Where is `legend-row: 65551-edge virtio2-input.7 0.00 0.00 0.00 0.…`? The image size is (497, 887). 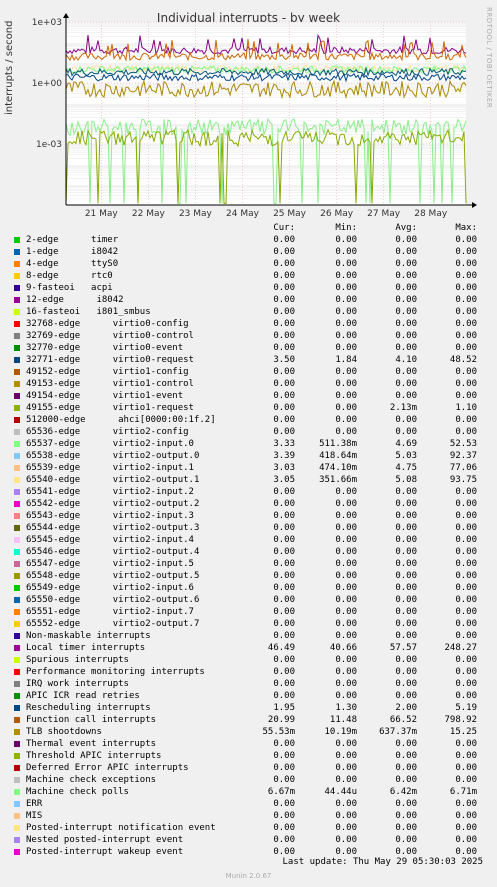
legend-row: 65551-edge virtio2-input.7 0.00 0.00 0.00 0.… is located at coordinates (248, 613).